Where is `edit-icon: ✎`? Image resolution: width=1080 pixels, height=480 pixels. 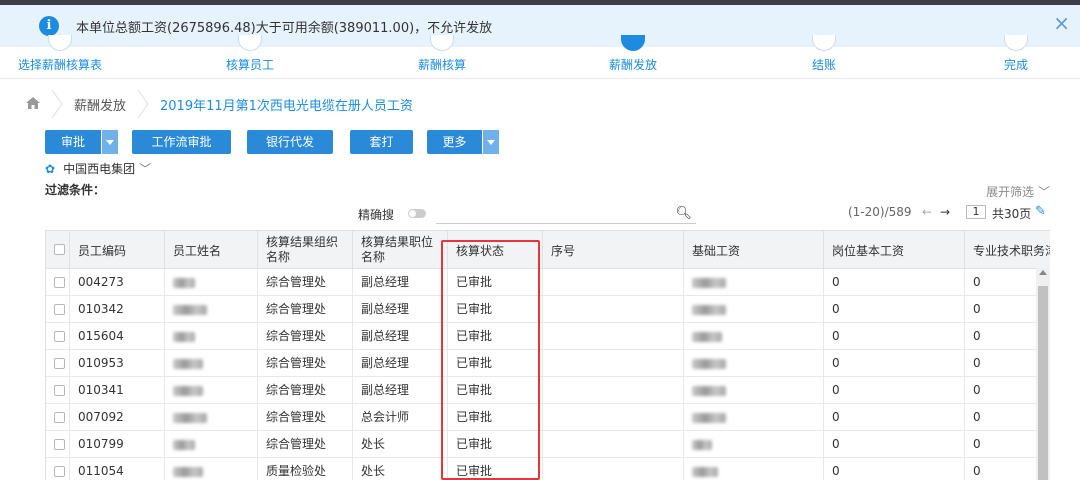 edit-icon: ✎ is located at coordinates (1040, 211).